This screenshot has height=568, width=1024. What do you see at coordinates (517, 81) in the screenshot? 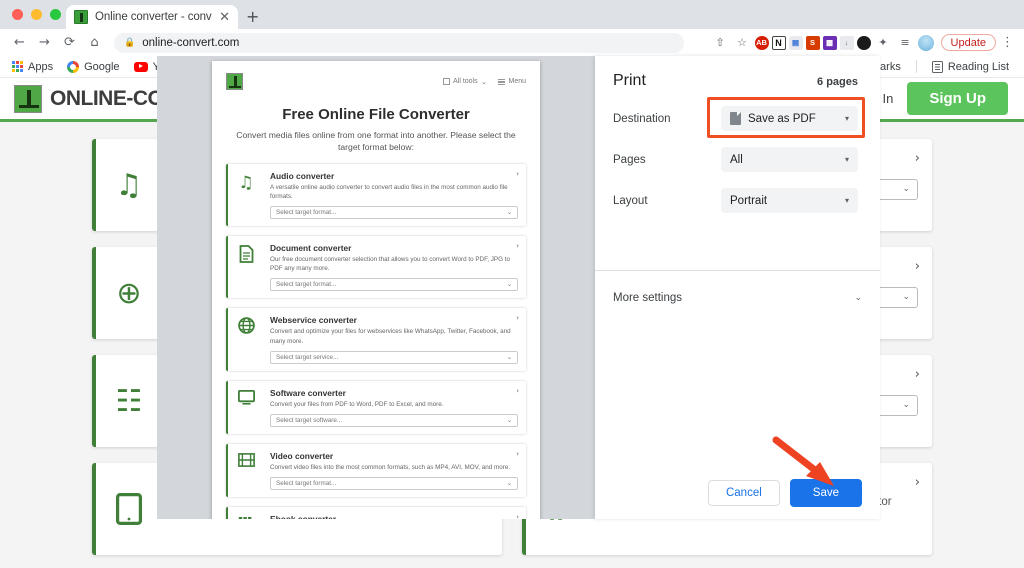
I see `menu-label: Menu` at bounding box center [517, 81].